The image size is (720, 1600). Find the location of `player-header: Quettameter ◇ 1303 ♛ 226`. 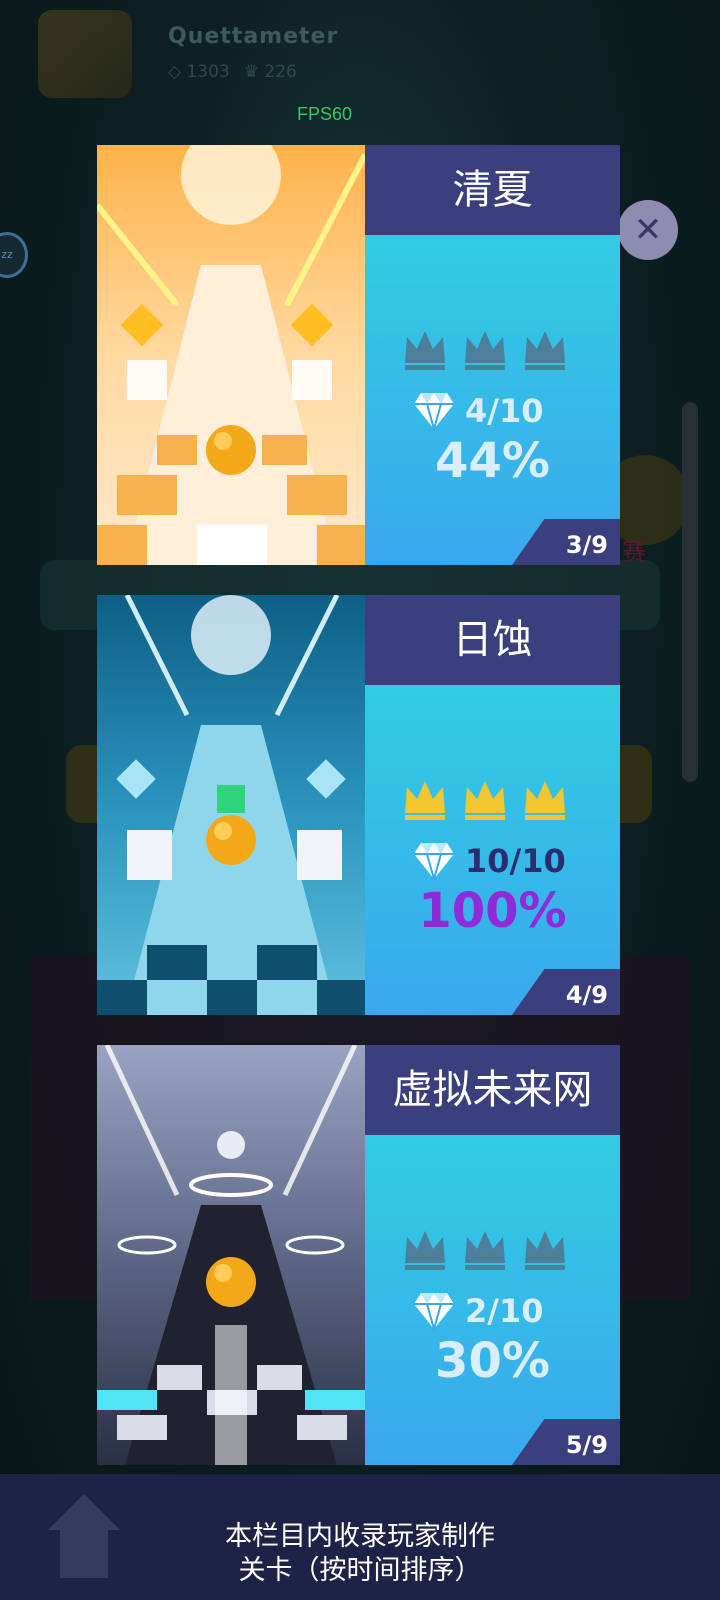

player-header: Quettameter ◇ 1303 ♛ 226 is located at coordinates (198, 54).